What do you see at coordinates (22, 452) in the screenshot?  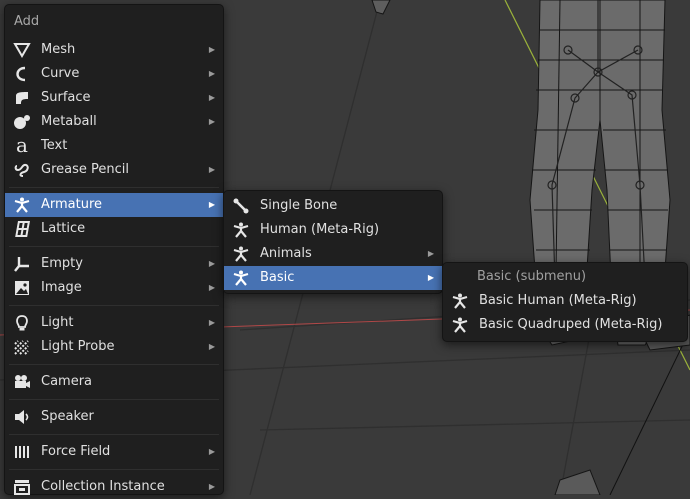 I see `force-field-icon` at bounding box center [22, 452].